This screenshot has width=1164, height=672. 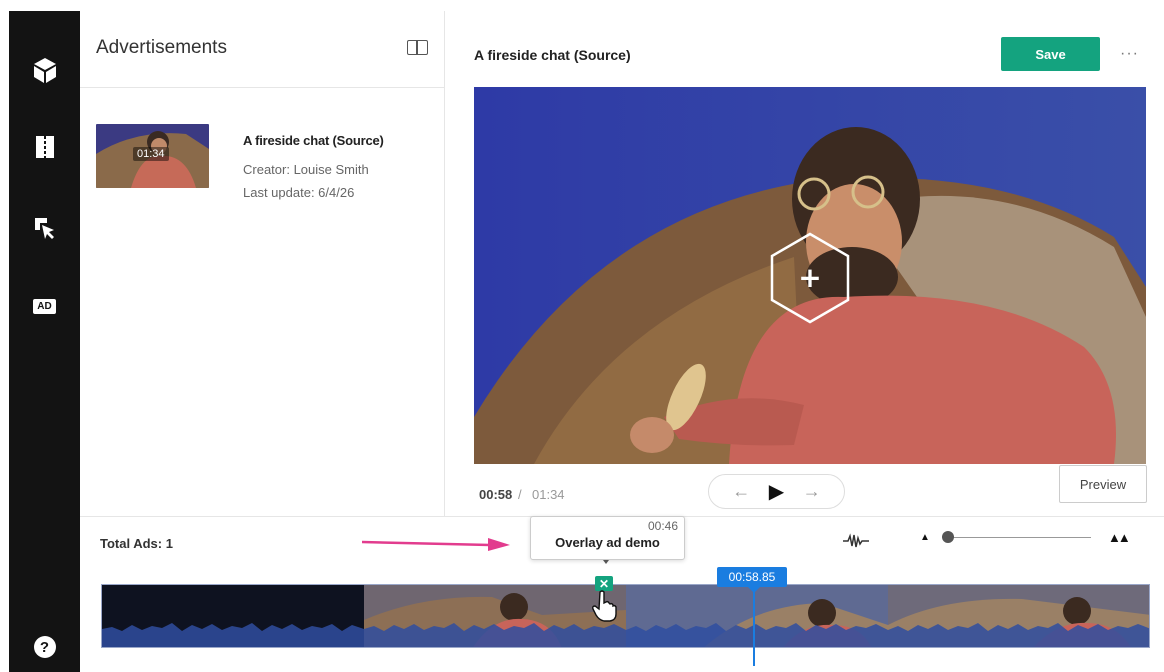 I want to click on card-creator: Creator: Louise Smith, so click(x=306, y=169).